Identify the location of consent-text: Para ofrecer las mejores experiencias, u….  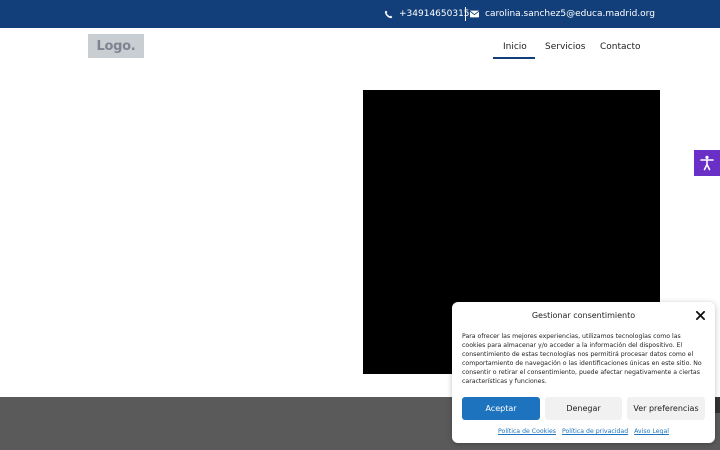
(582, 359).